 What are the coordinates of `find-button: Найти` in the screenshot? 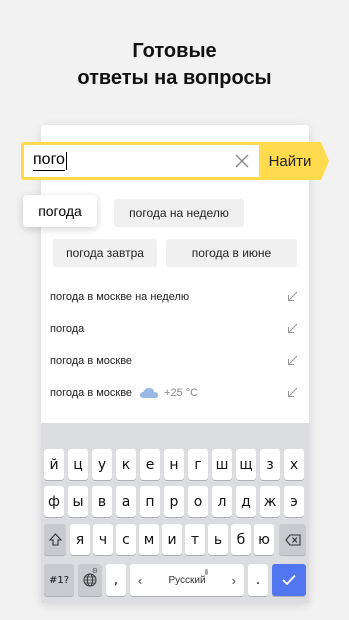 It's located at (294, 161).